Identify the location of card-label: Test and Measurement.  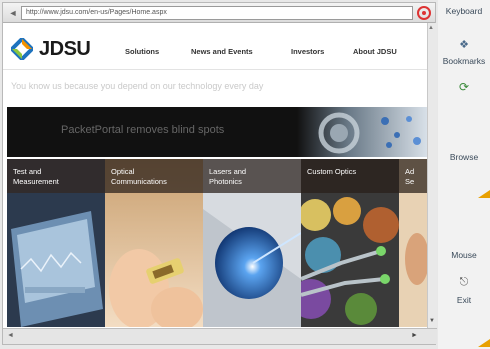
(36, 176).